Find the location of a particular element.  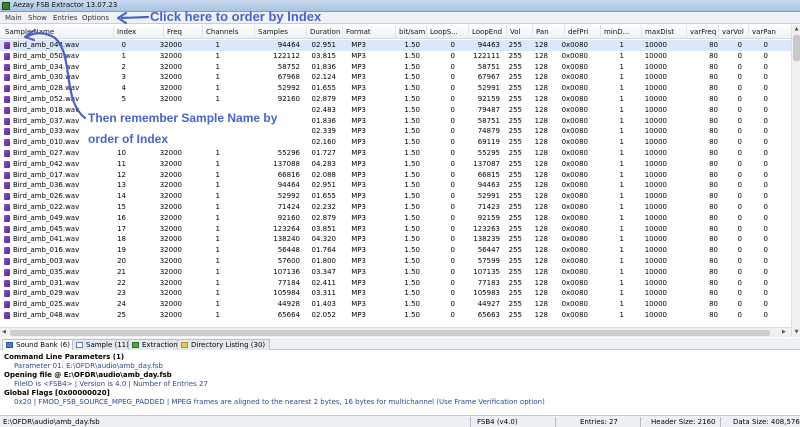

column-header: varPan is located at coordinates (764, 32).